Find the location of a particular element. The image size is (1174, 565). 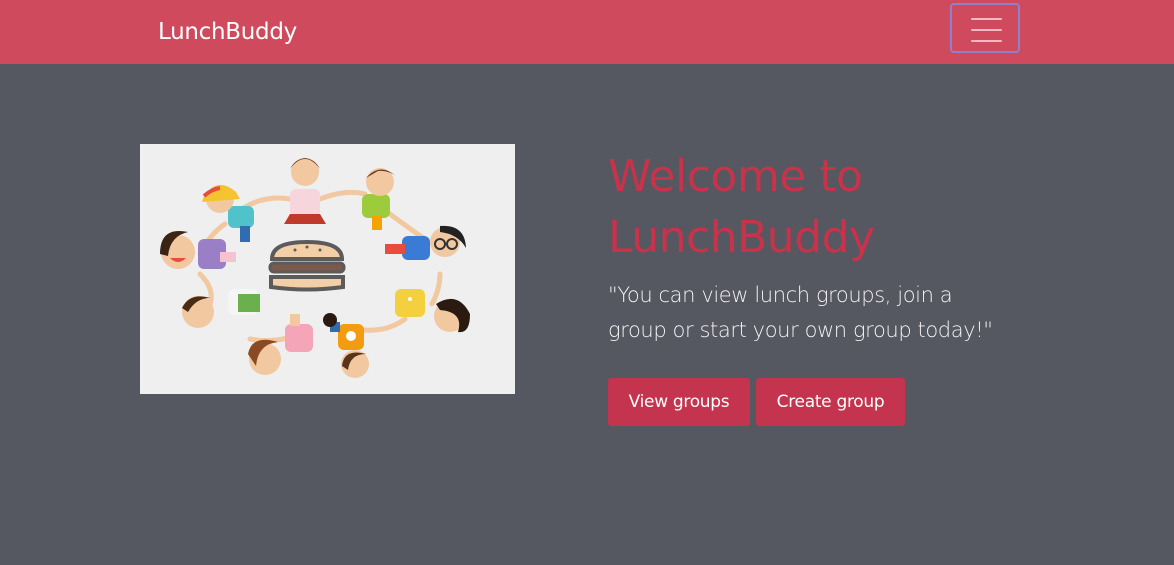

view-groups-button: View groups is located at coordinates (679, 402).